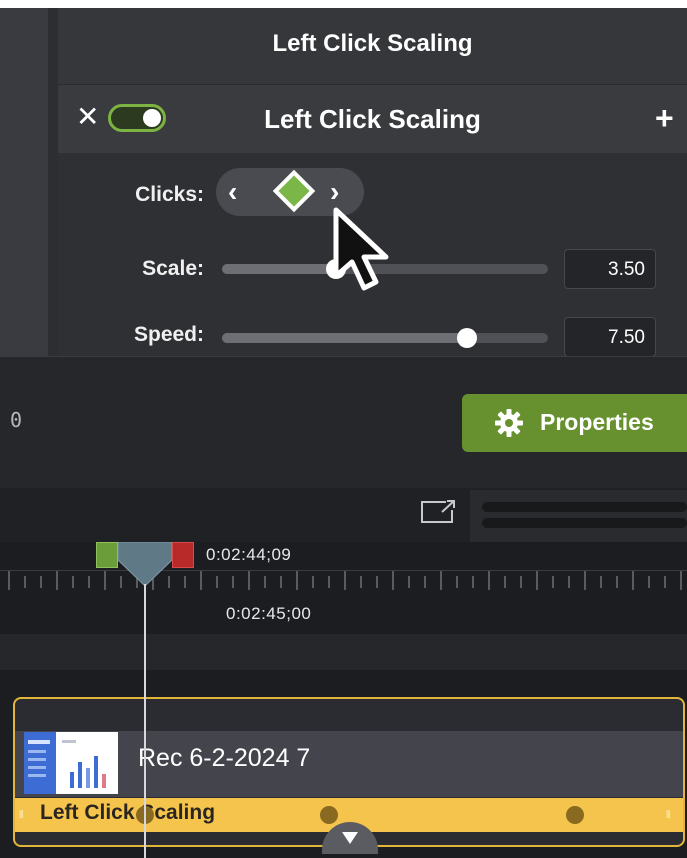 The height and width of the screenshot is (858, 687). Describe the element at coordinates (232, 192) in the screenshot. I see `previous-click-button: ‹` at that location.